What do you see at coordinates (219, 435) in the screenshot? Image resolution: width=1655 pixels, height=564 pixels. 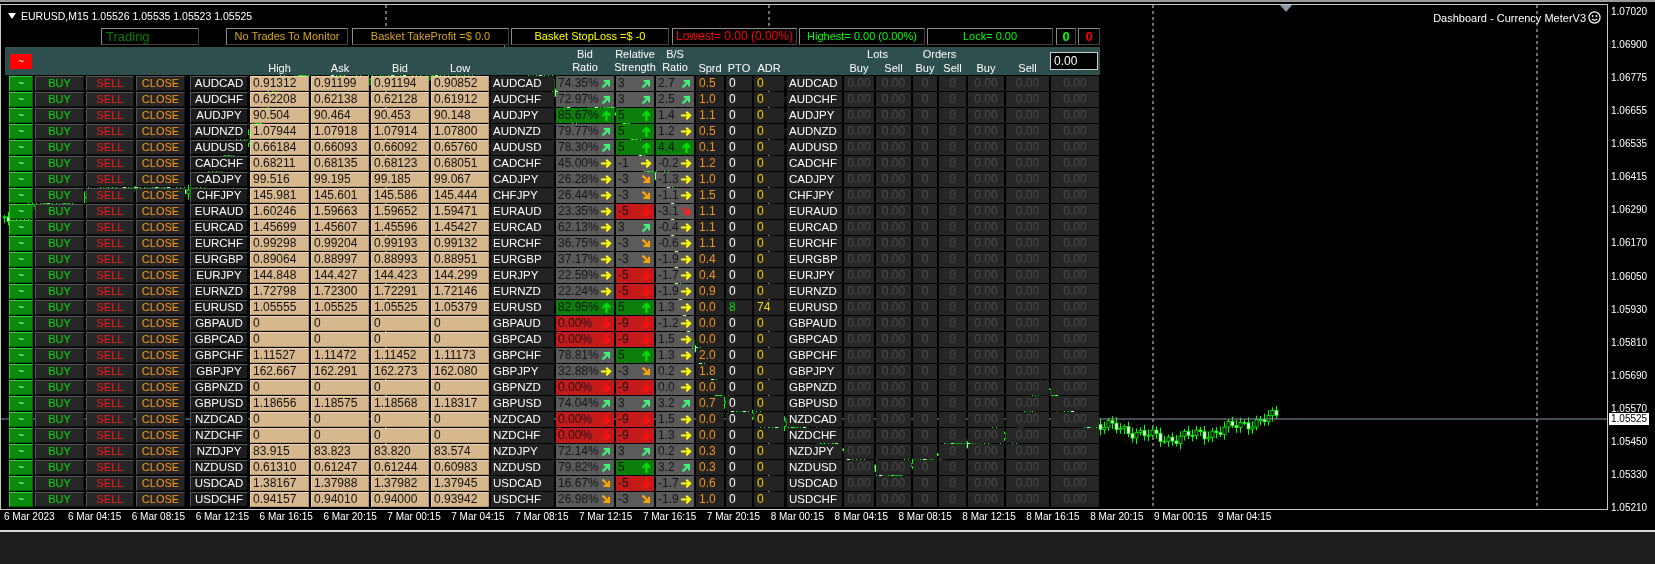 I see `symbol-button: NZDCHF` at bounding box center [219, 435].